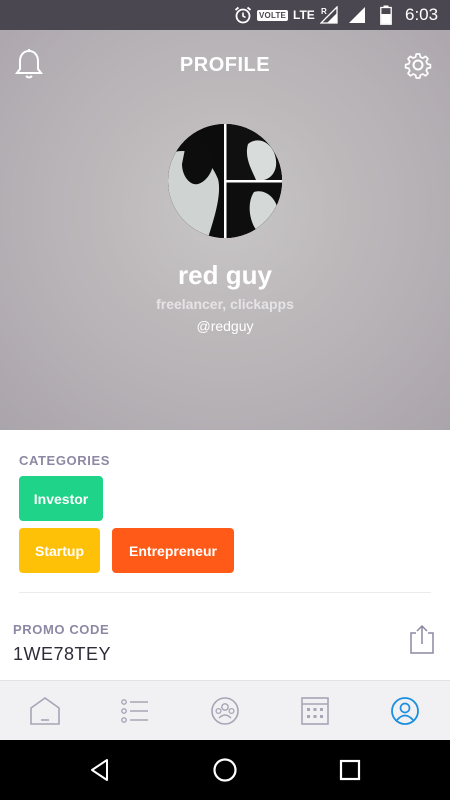 Image resolution: width=450 pixels, height=800 pixels. I want to click on profile-icon, so click(405, 711).